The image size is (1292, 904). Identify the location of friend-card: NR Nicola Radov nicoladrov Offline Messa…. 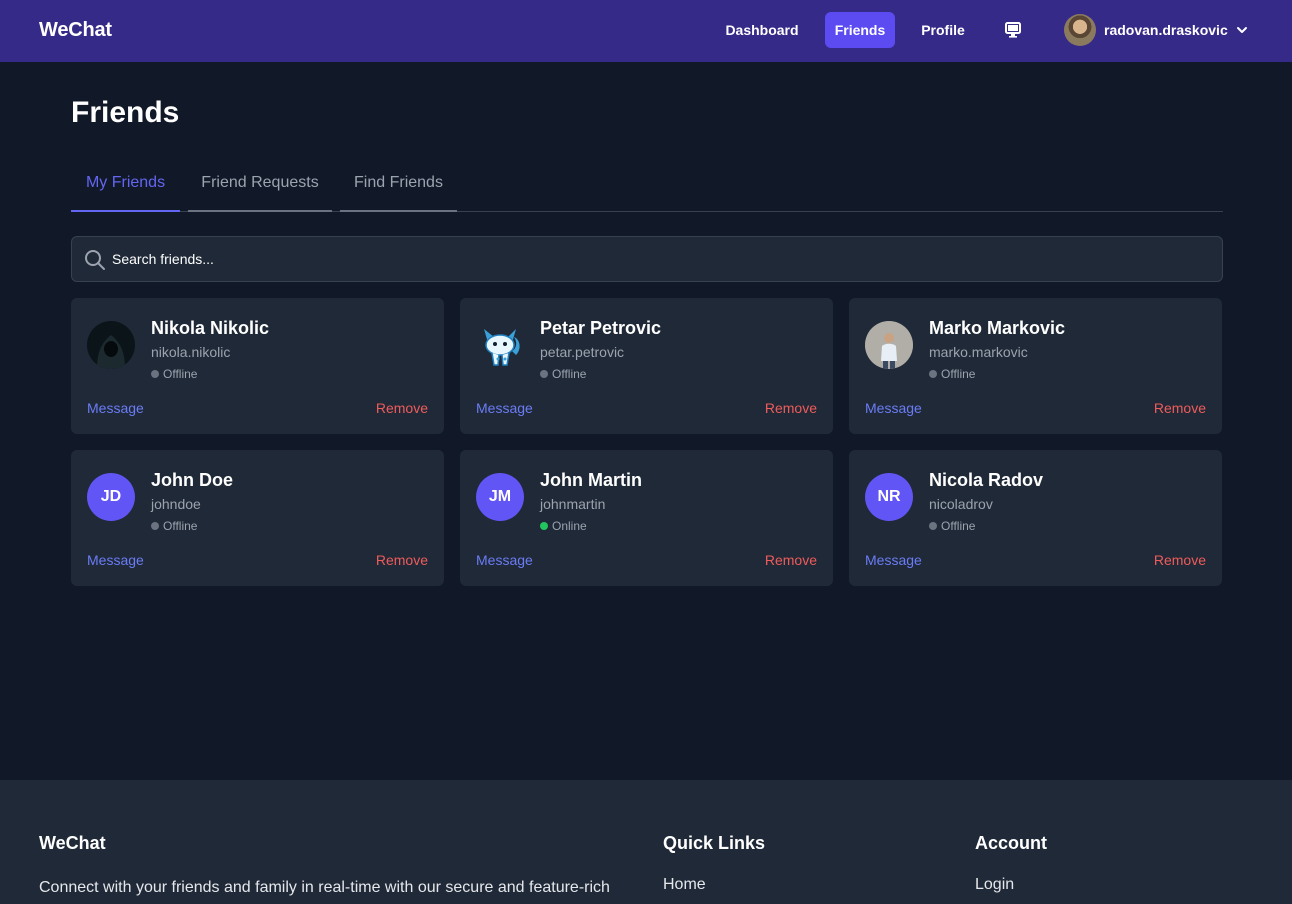
(1035, 518).